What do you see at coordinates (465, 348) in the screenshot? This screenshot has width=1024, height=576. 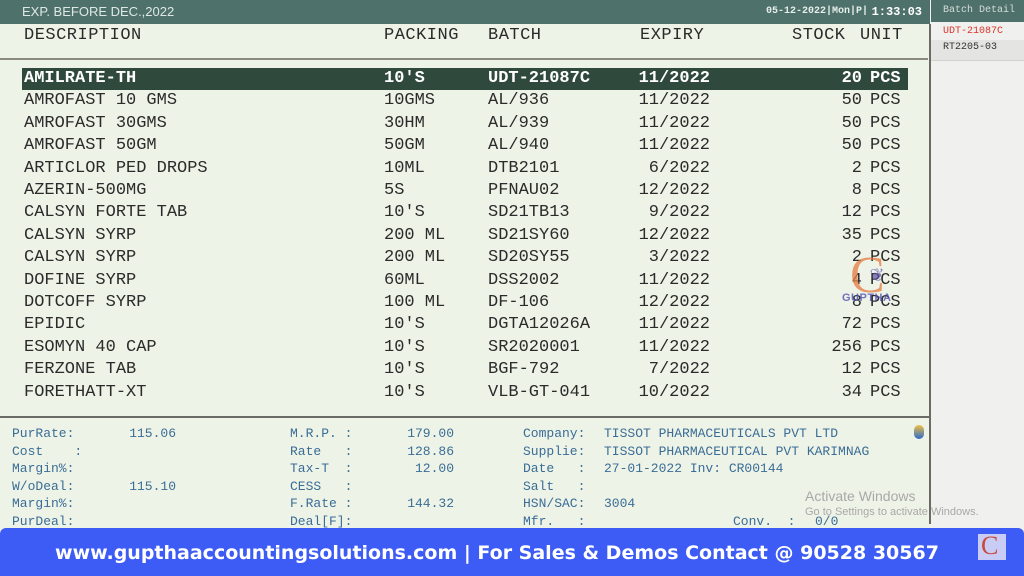 I see `table-row: ESOMYN 40 CAP 10'S SR2020001 11/2022 256 PCS` at bounding box center [465, 348].